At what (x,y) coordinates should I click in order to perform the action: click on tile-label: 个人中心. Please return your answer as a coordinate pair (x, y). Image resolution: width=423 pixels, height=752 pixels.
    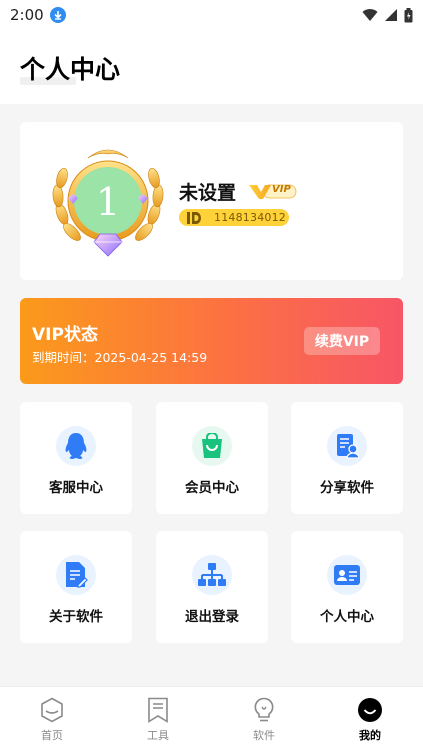
    Looking at the image, I should click on (347, 617).